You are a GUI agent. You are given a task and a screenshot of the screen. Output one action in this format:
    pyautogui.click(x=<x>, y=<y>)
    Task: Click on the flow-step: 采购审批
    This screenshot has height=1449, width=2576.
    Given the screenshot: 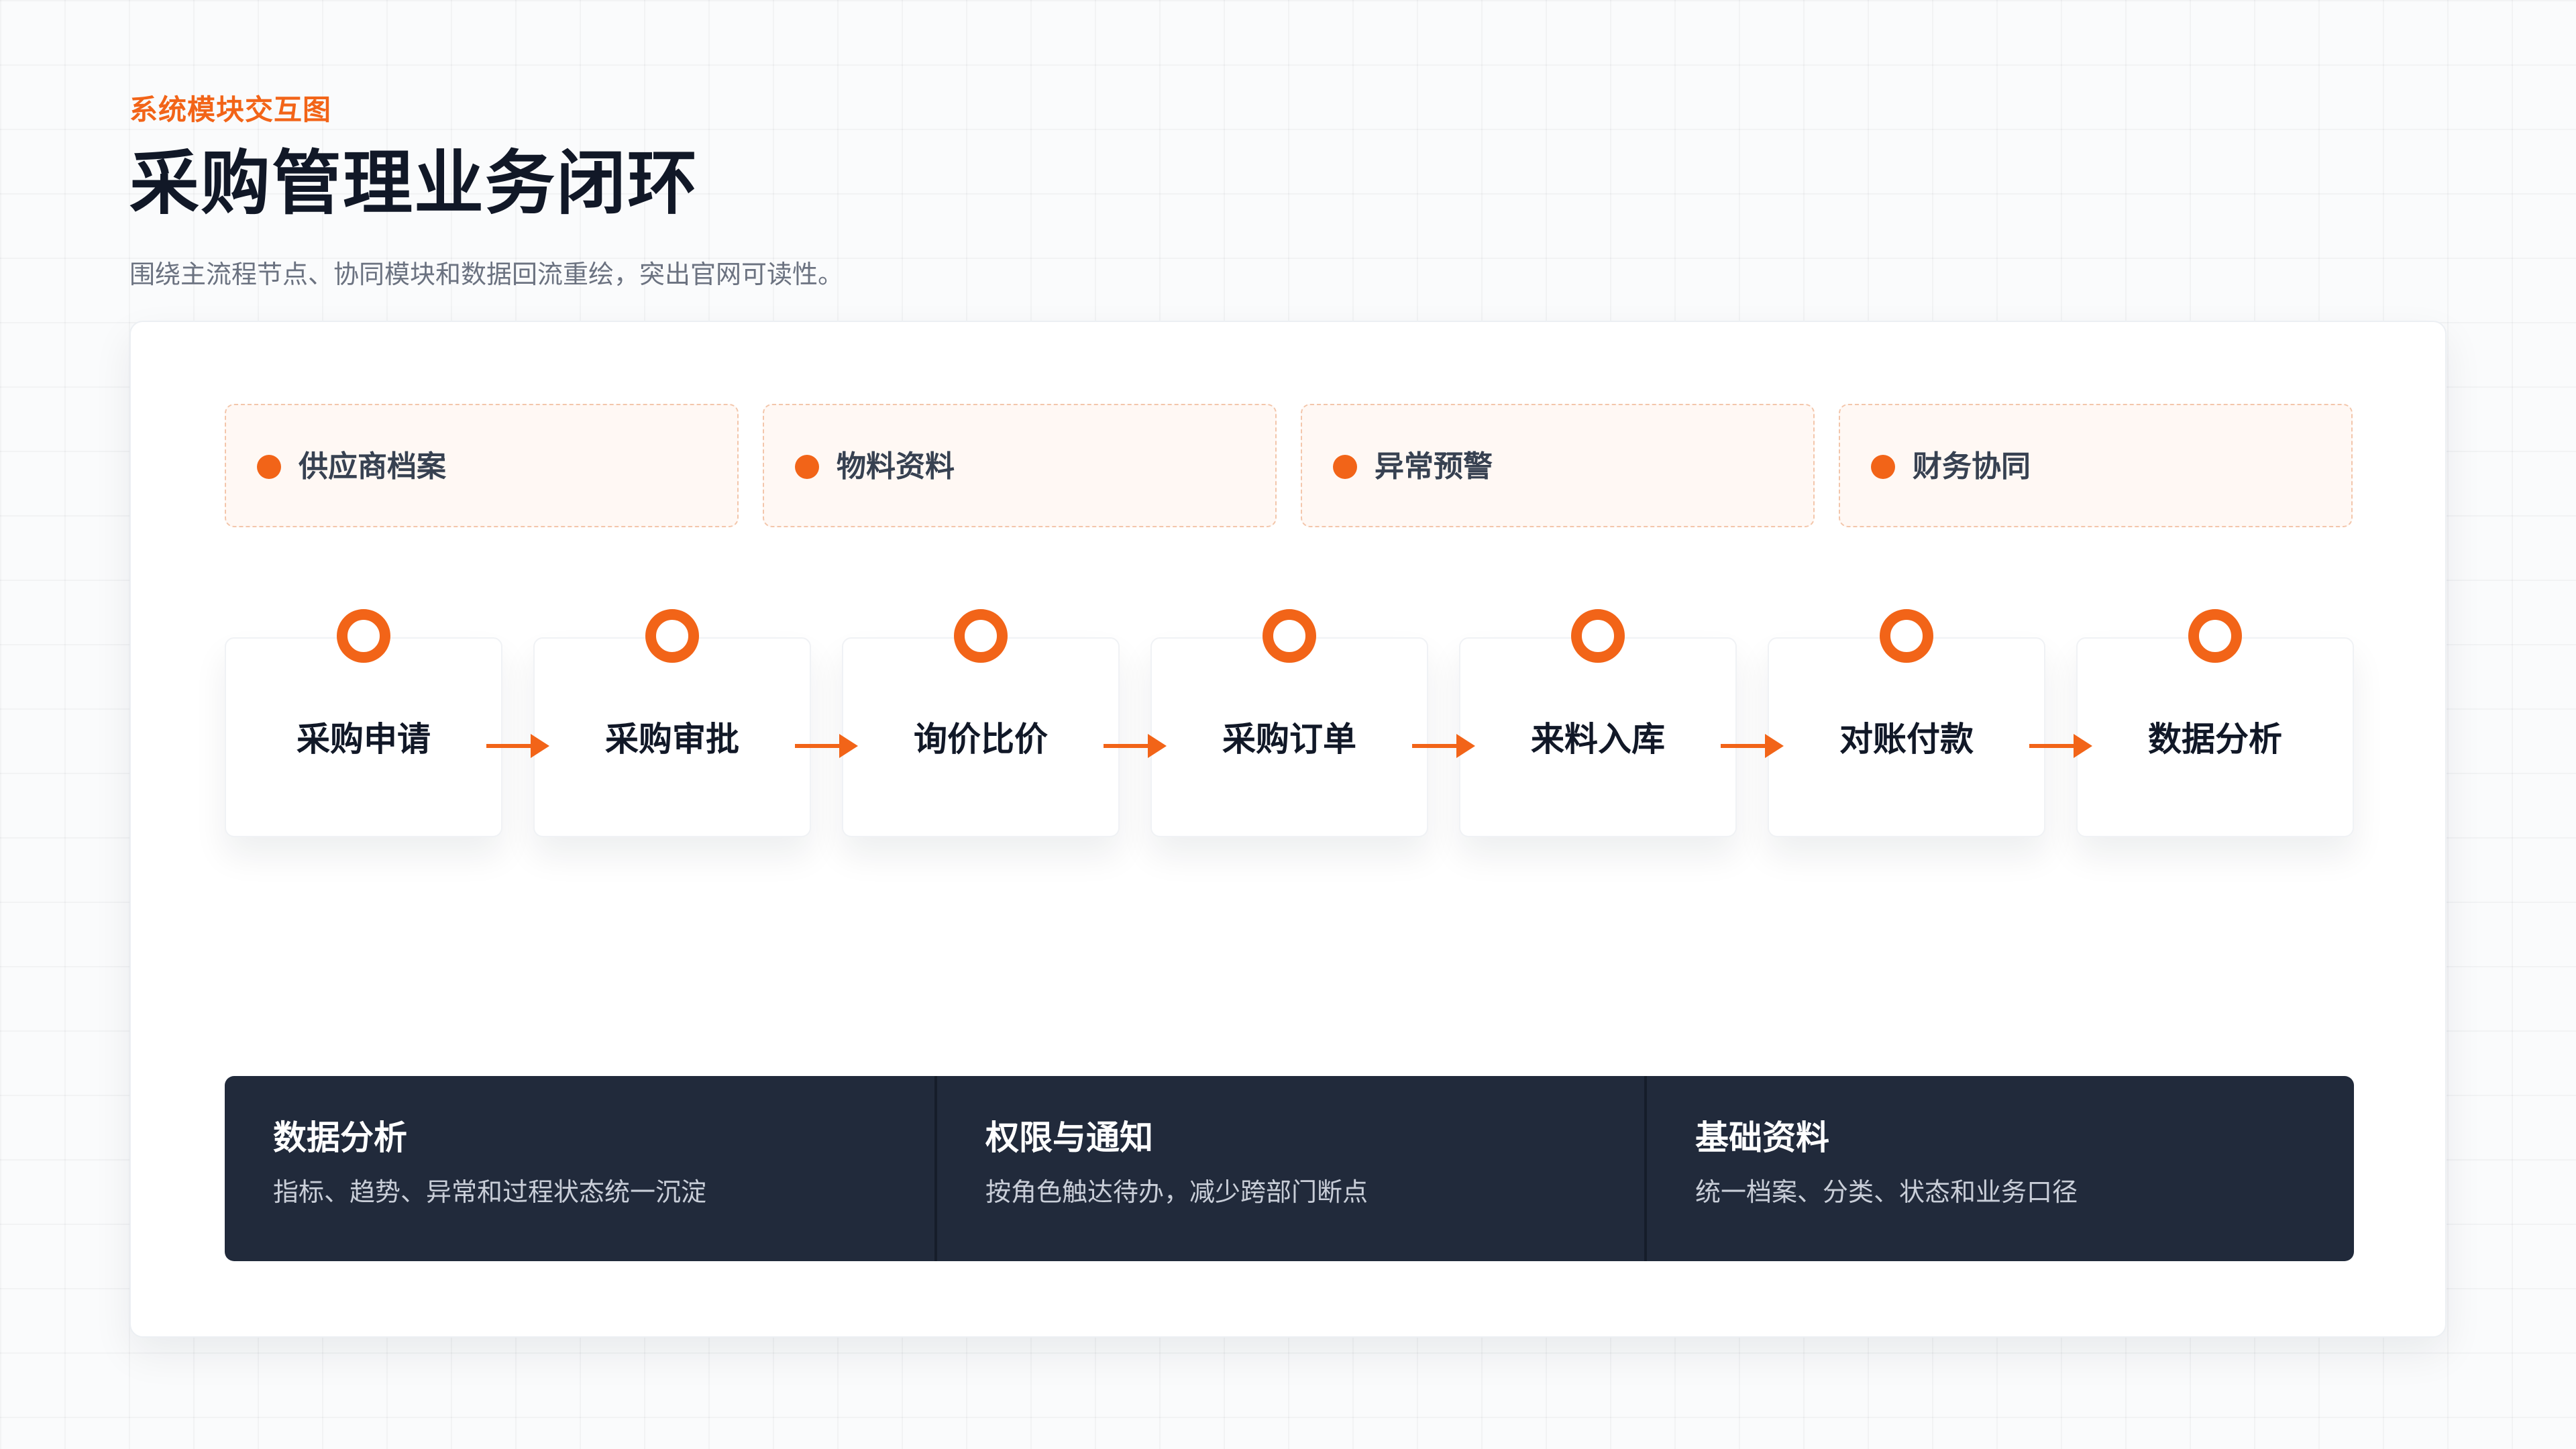 What is the action you would take?
    pyautogui.click(x=672, y=737)
    